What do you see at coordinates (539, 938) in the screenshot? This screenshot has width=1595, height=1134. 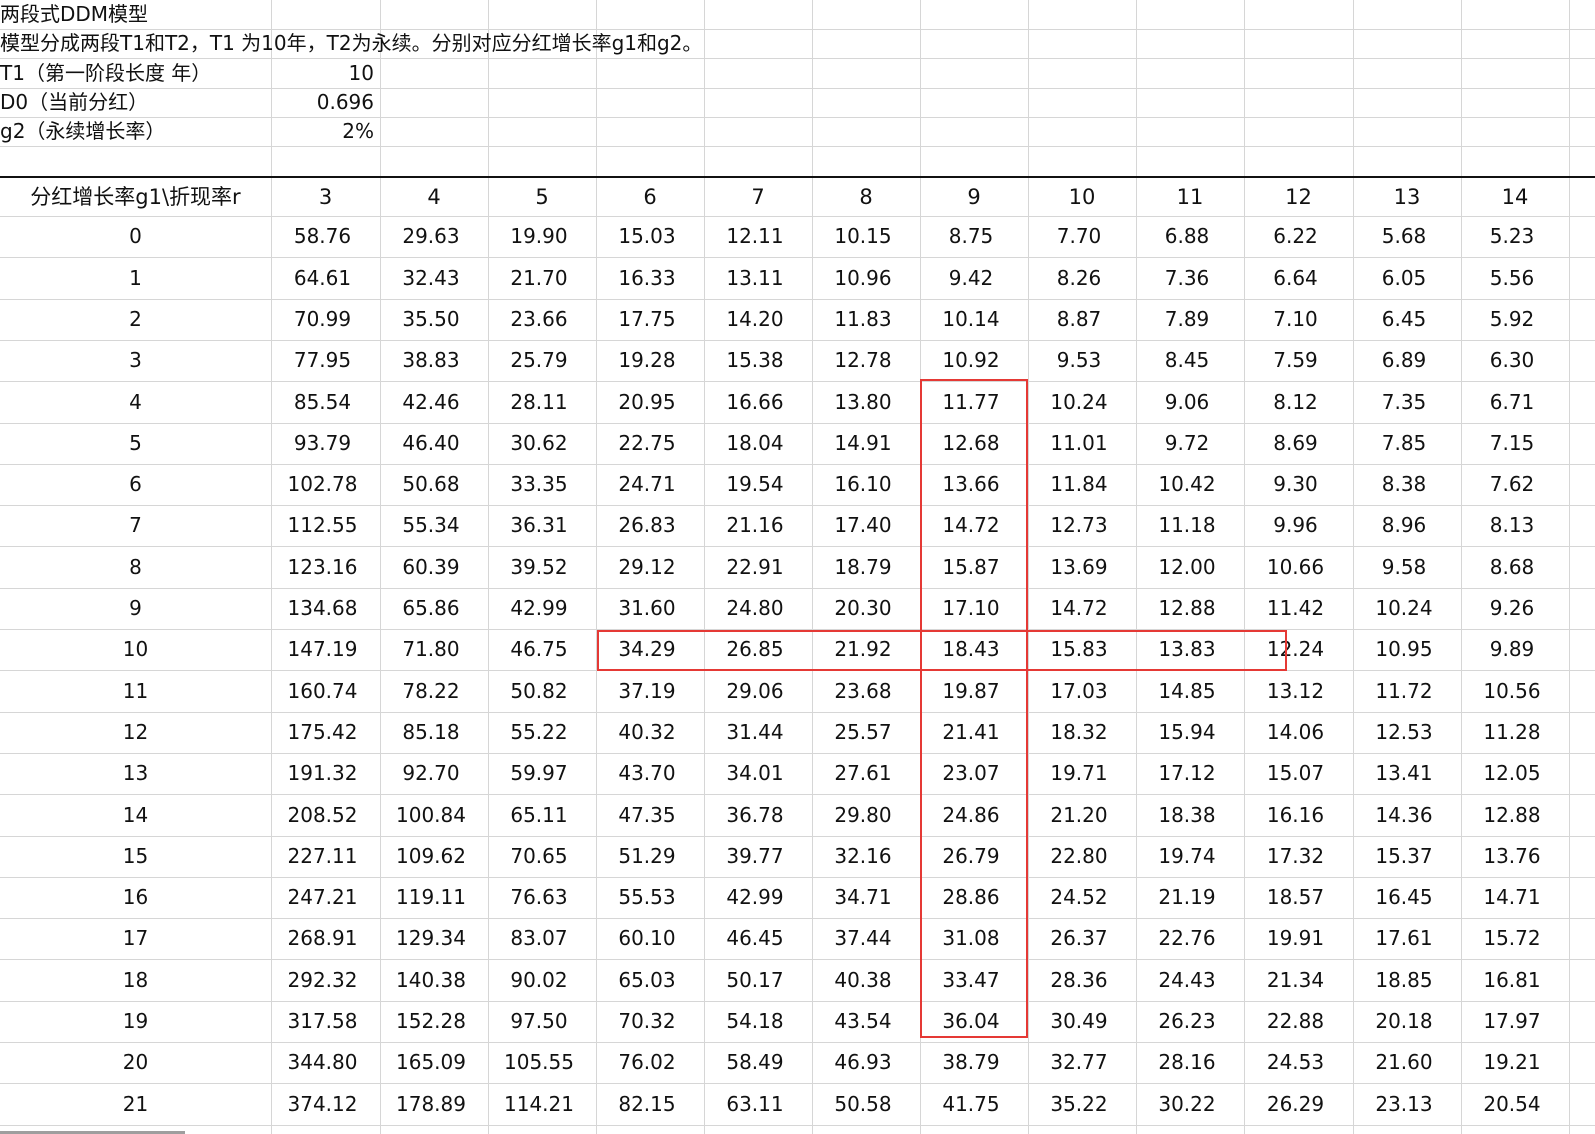 I see `value-cell: 83.07` at bounding box center [539, 938].